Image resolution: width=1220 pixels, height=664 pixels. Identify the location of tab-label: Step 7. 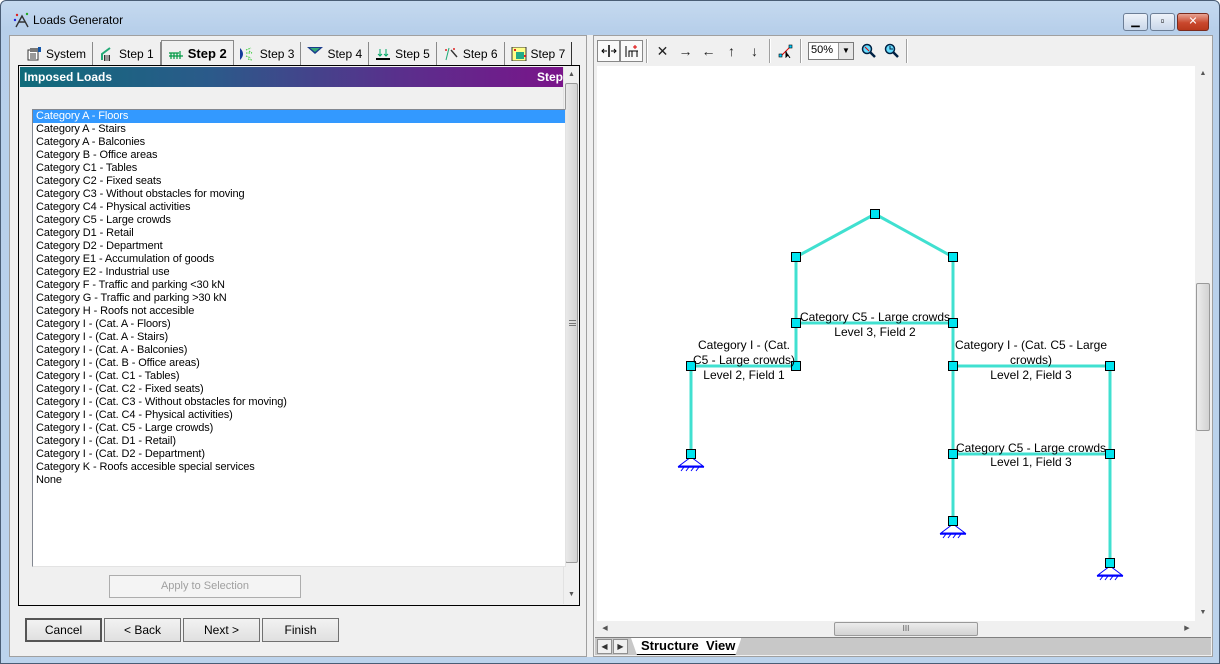
(548, 54).